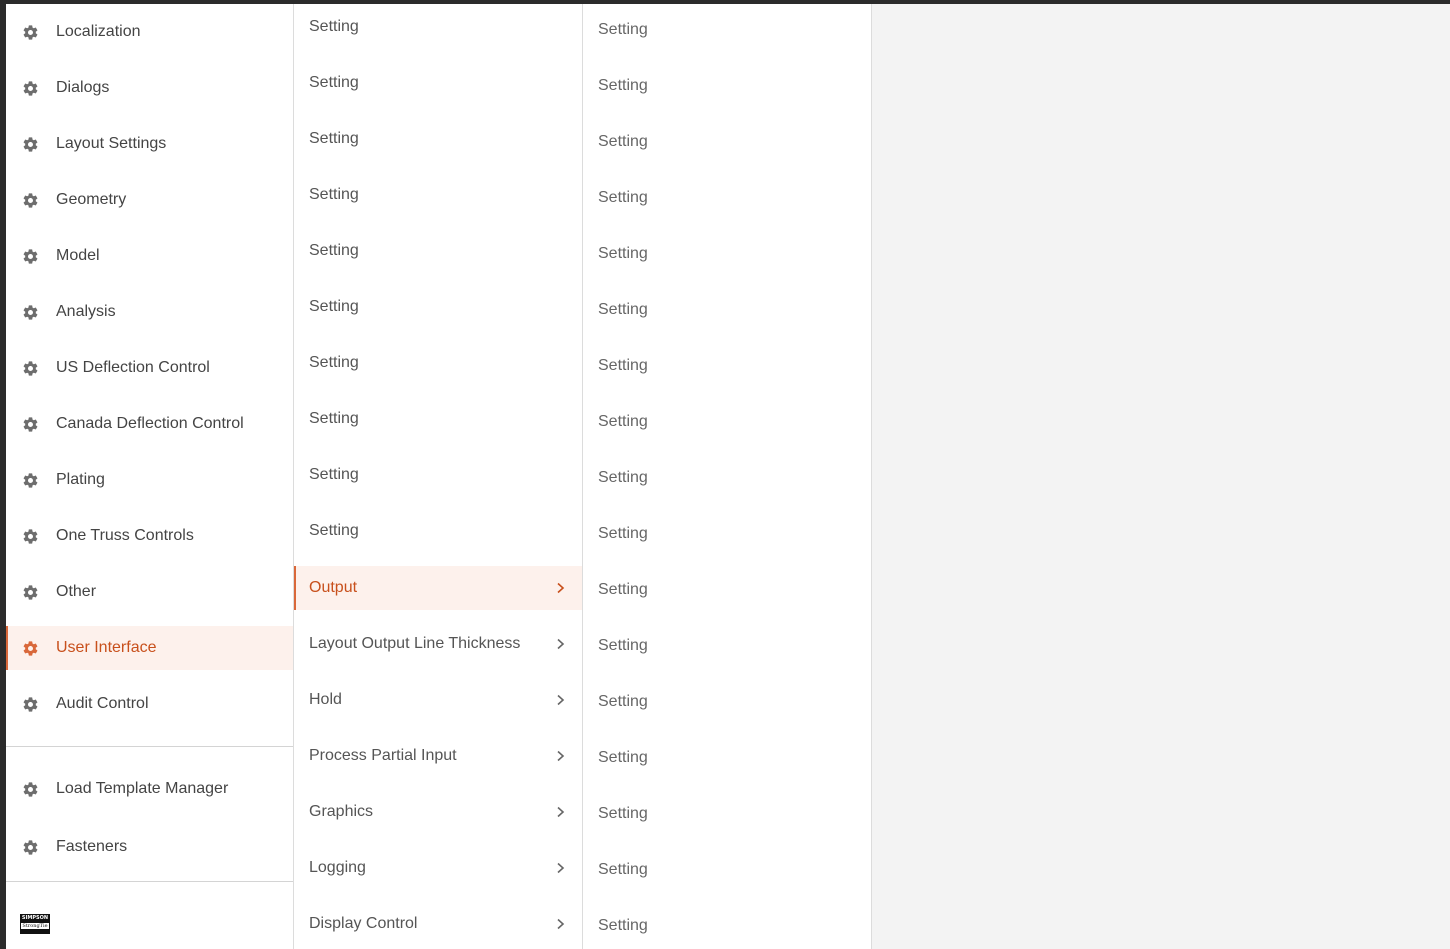  What do you see at coordinates (149, 746) in the screenshot?
I see `sidebar-divider` at bounding box center [149, 746].